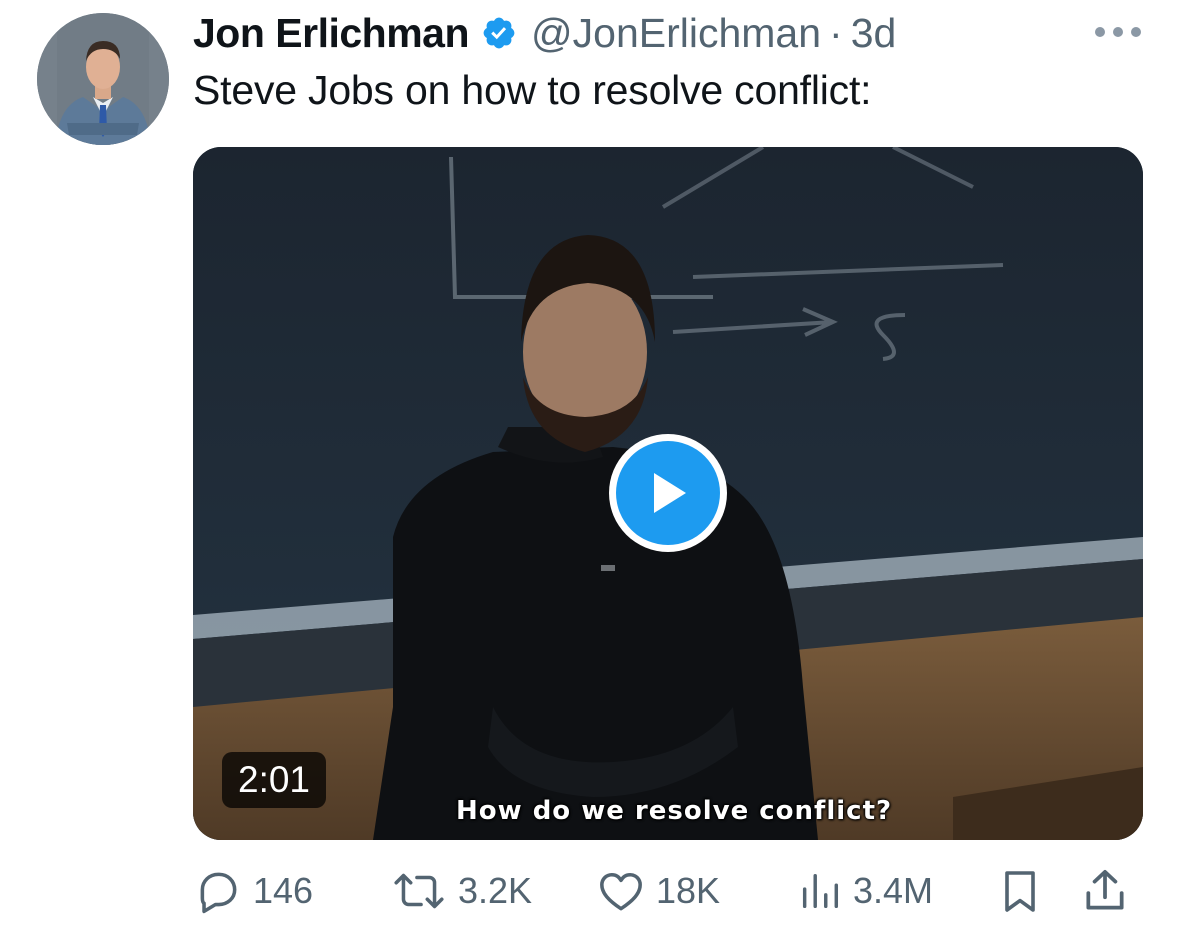 Image resolution: width=1179 pixels, height=933 pixels. I want to click on tweet-timestamp: 3d, so click(874, 33).